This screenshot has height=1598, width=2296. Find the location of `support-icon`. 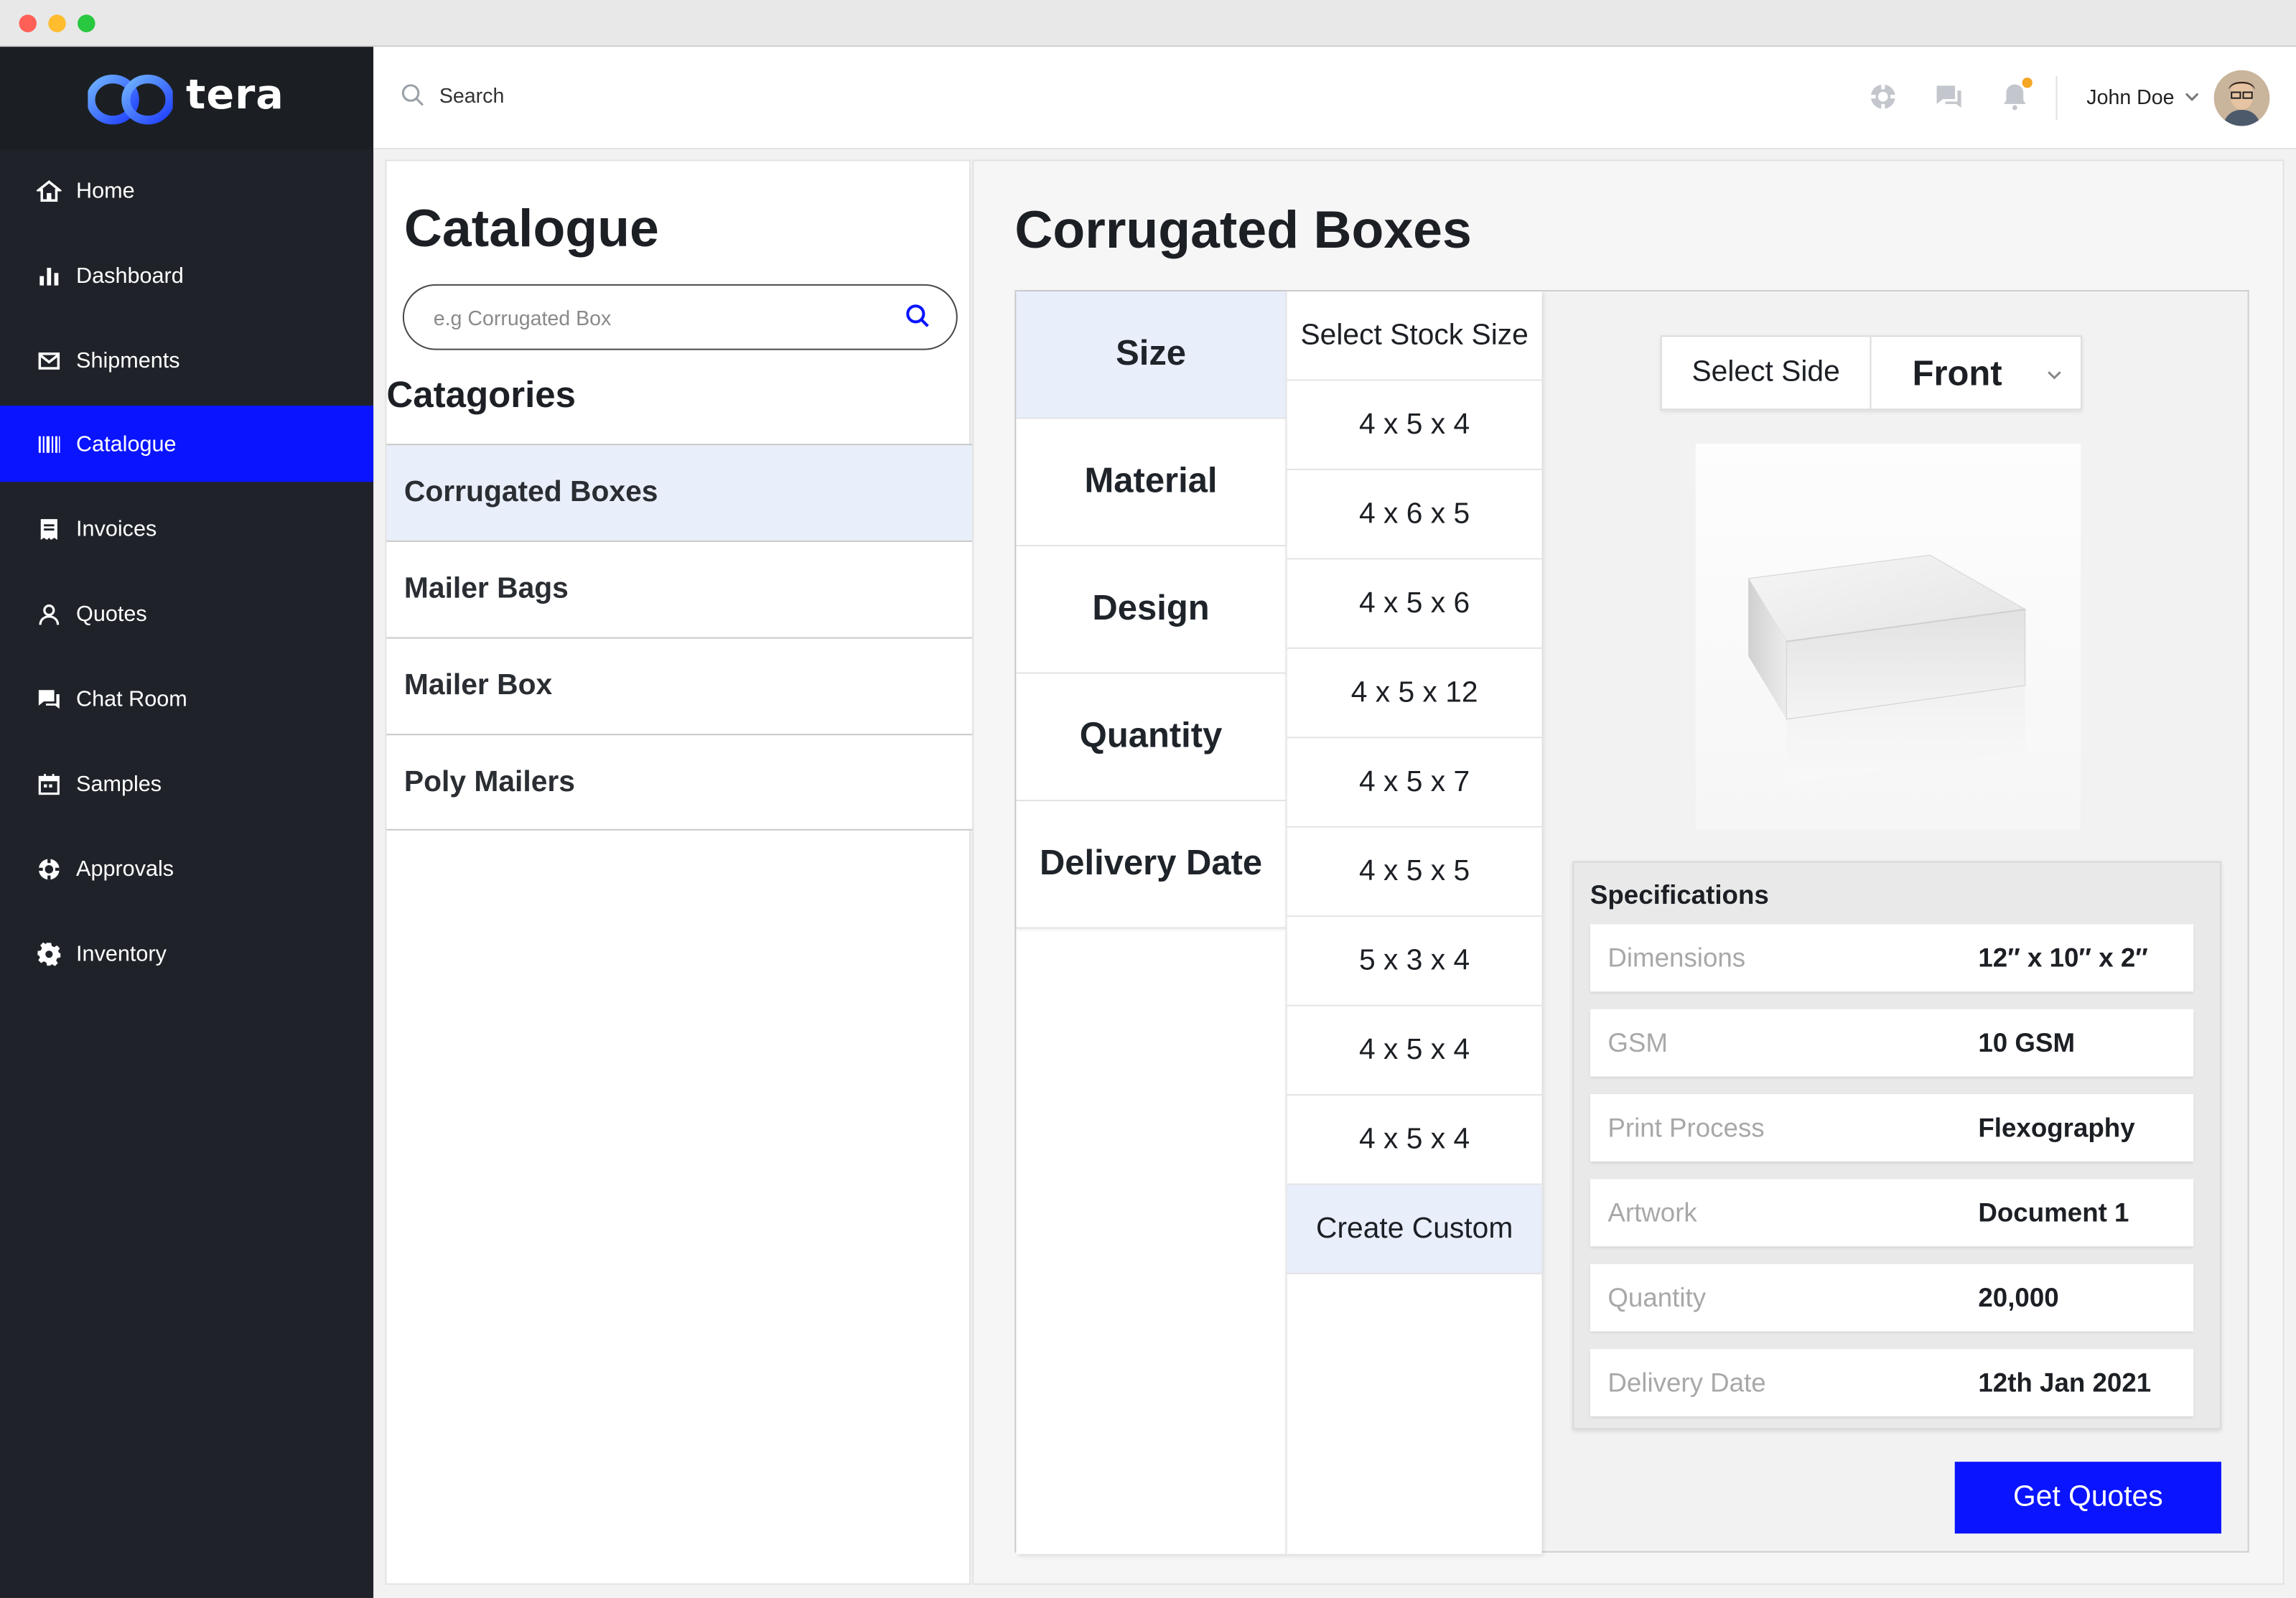

support-icon is located at coordinates (1883, 96).